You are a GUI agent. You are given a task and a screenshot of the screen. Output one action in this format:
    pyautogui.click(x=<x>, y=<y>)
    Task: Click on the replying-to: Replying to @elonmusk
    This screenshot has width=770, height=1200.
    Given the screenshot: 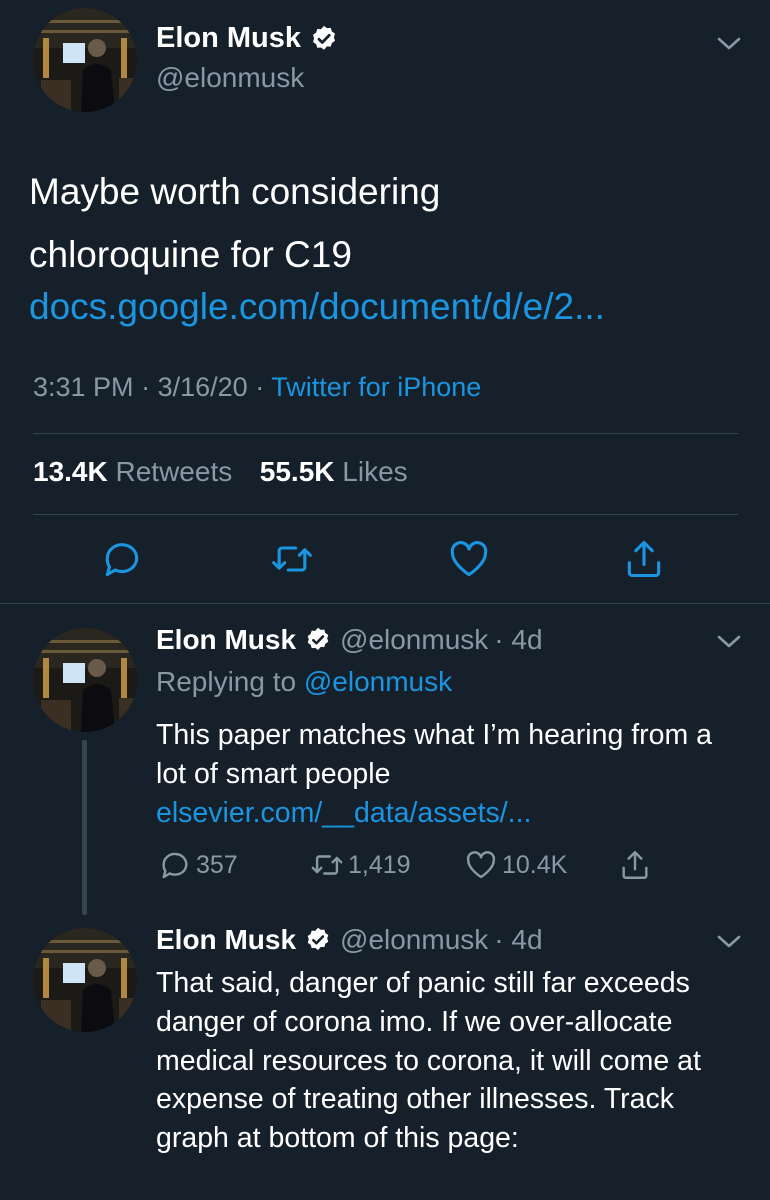 What is the action you would take?
    pyautogui.click(x=304, y=682)
    